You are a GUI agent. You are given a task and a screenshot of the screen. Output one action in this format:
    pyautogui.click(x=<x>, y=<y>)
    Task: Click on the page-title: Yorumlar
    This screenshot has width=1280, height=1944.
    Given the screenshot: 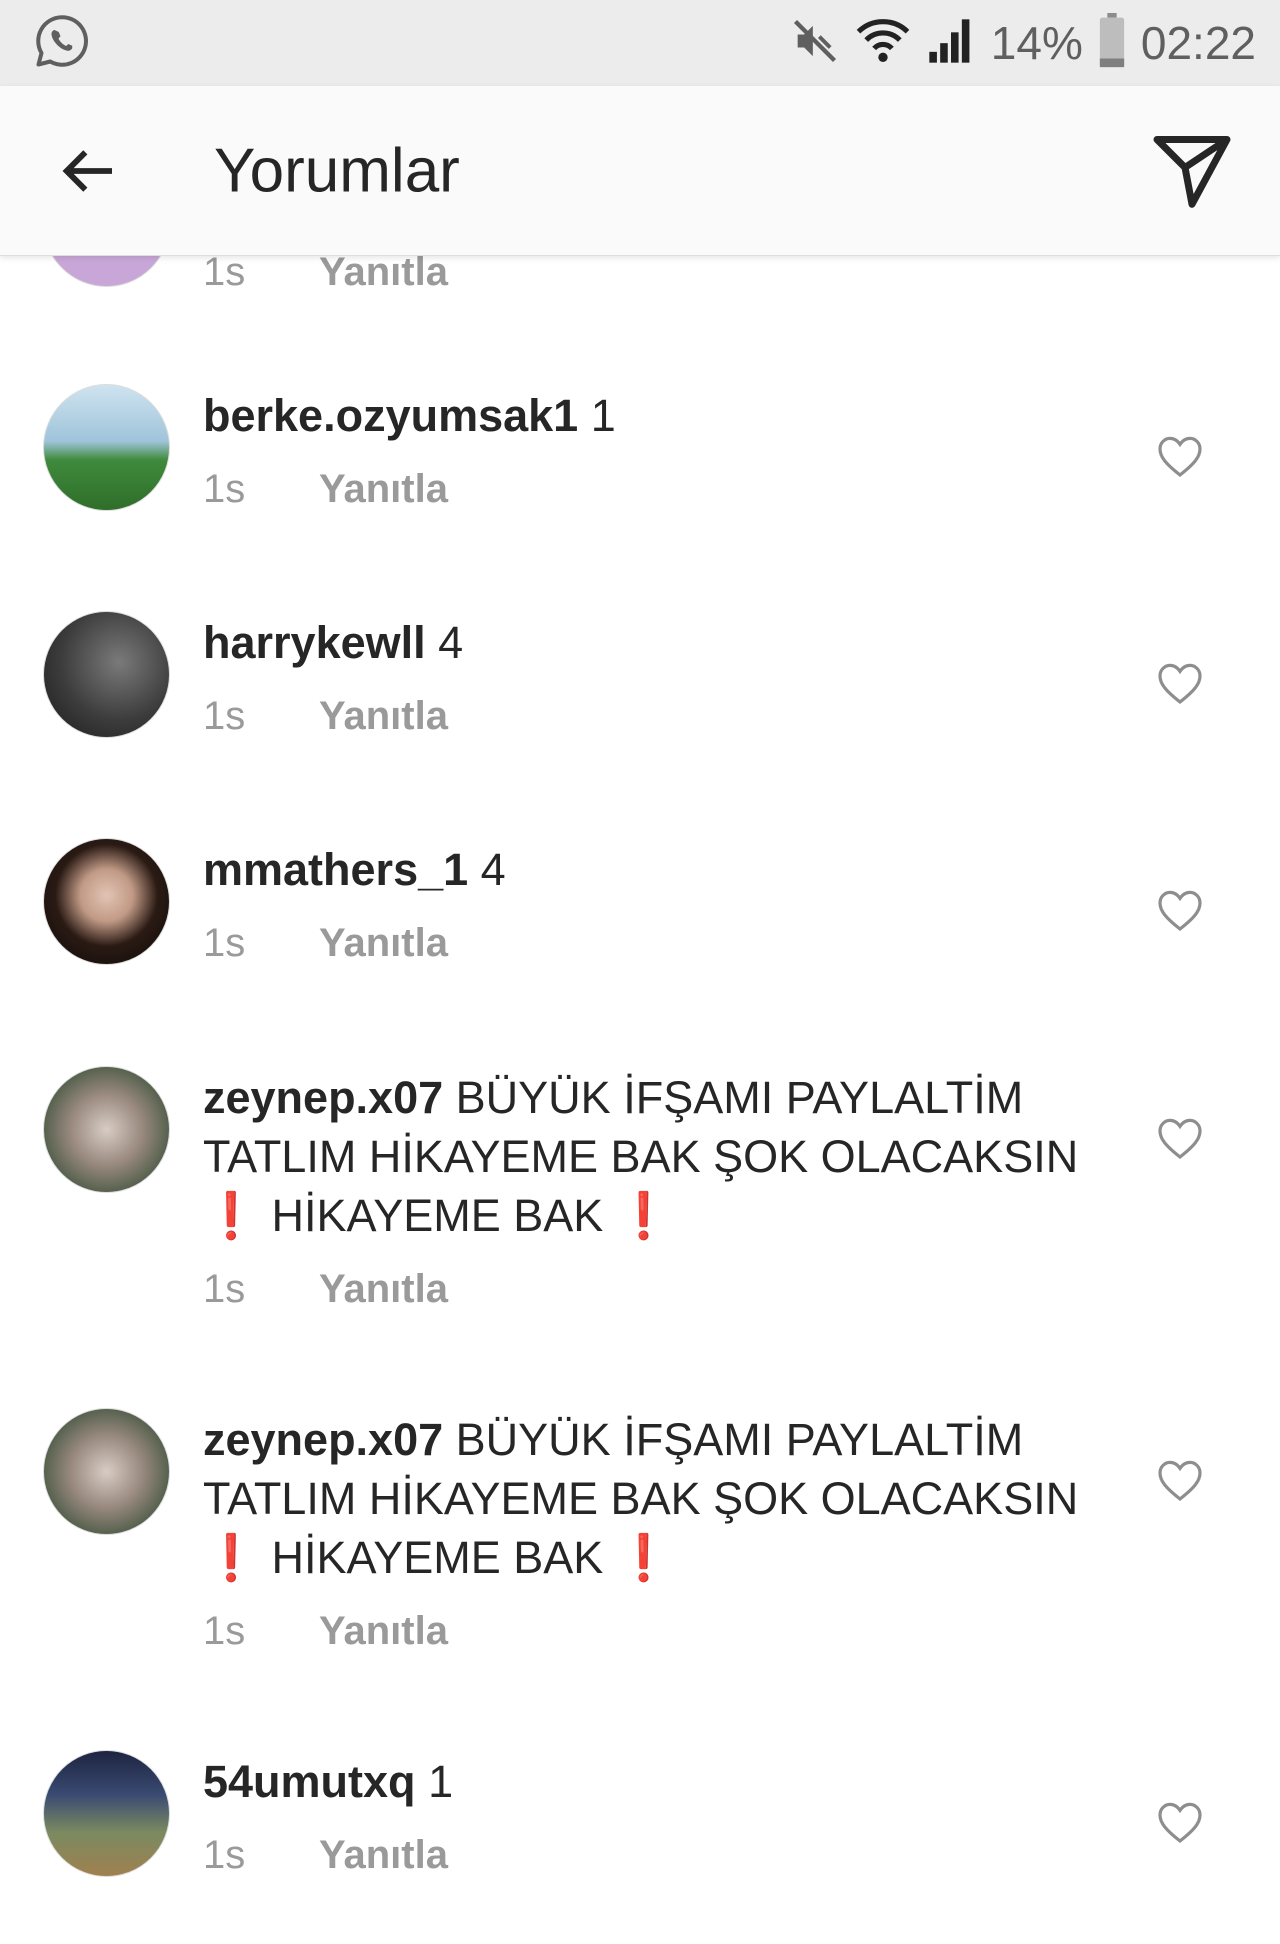 What is the action you would take?
    pyautogui.click(x=337, y=170)
    